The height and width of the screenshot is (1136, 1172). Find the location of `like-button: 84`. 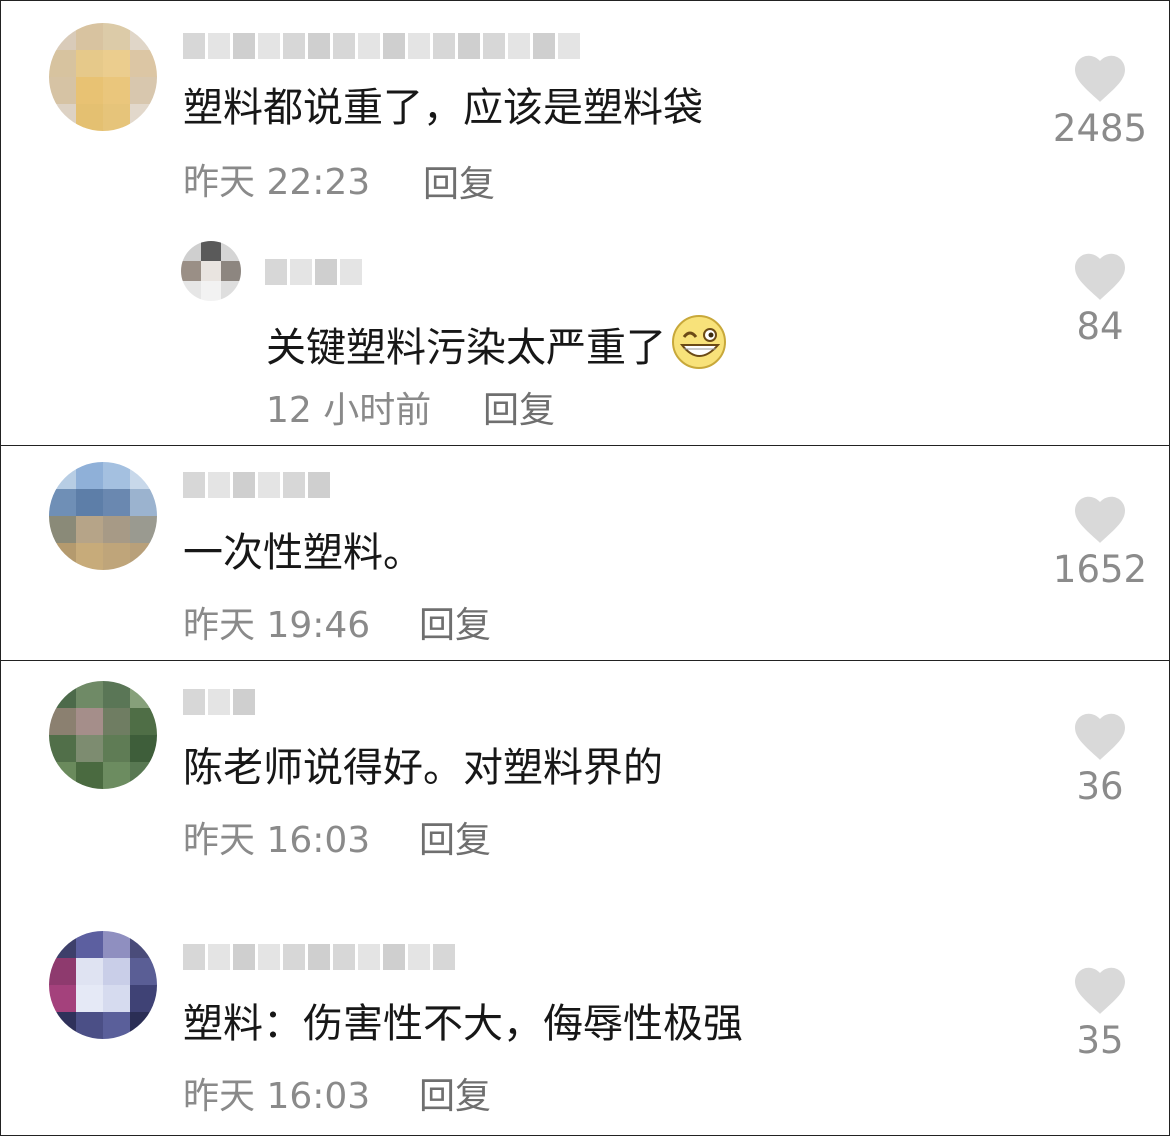

like-button: 84 is located at coordinates (1100, 300).